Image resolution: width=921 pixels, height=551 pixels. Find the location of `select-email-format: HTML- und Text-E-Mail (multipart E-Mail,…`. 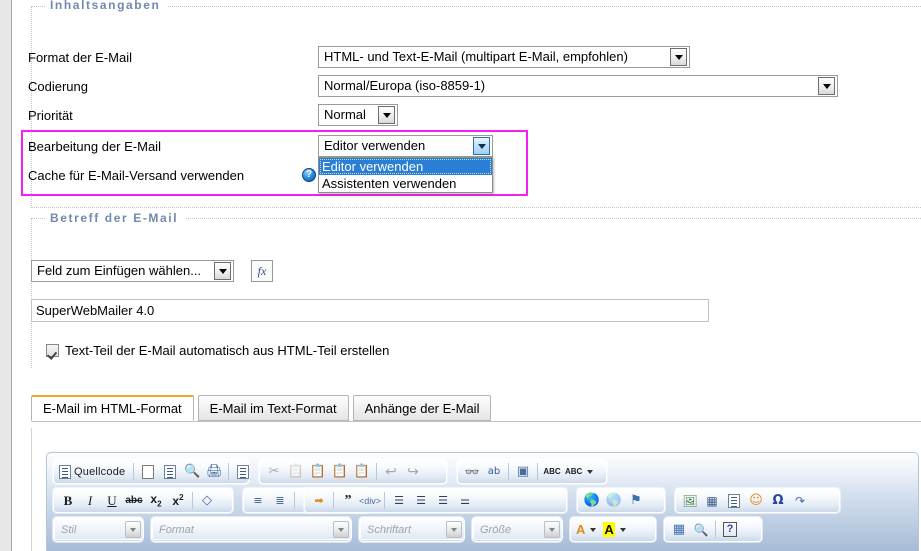

select-email-format: HTML- und Text-E-Mail (multipart E-Mail,… is located at coordinates (504, 57).